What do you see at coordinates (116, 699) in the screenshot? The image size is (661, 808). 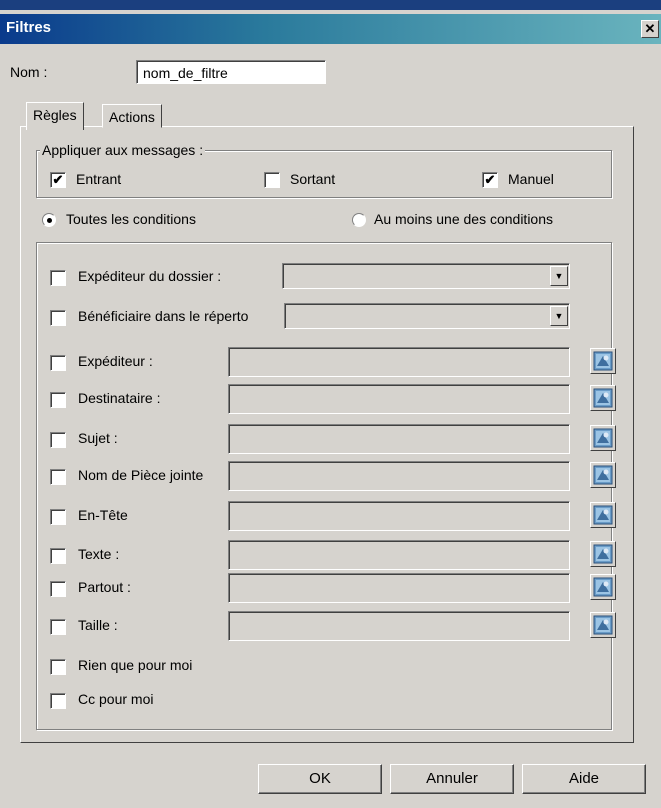 I see `condition-label: Cc pour moi` at bounding box center [116, 699].